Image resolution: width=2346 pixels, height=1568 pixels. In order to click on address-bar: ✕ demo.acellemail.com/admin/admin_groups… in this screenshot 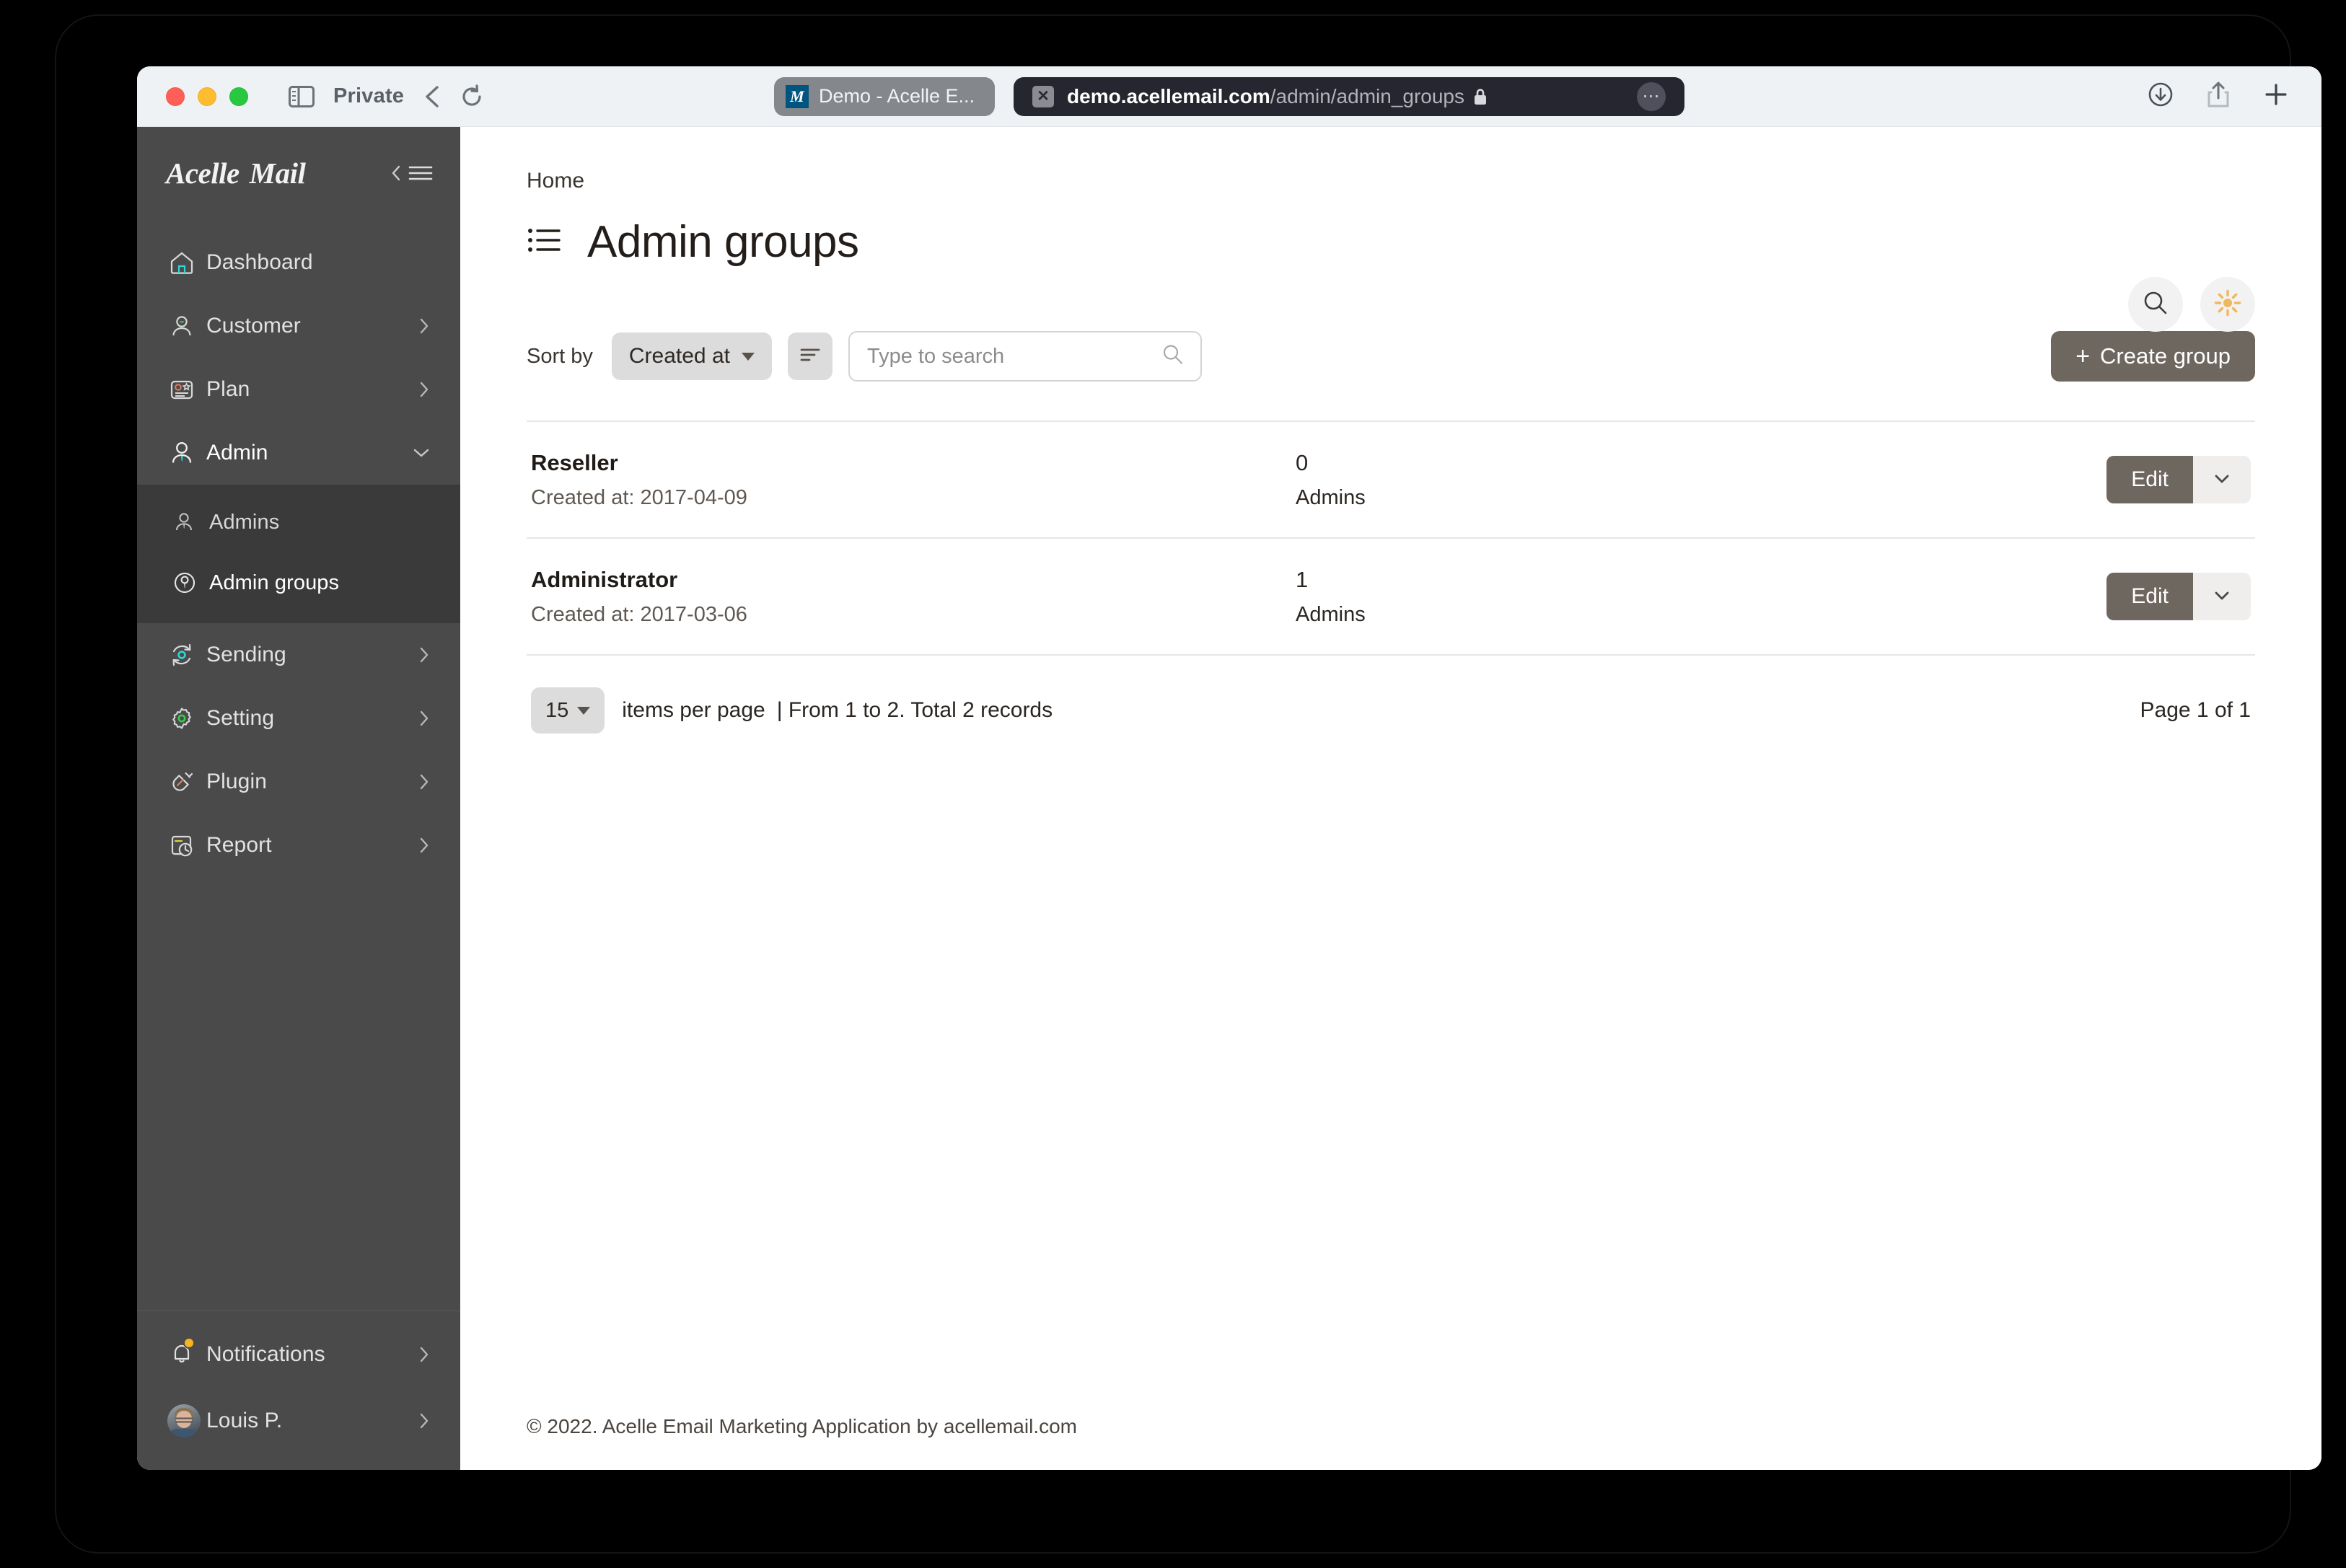, I will do `click(1349, 96)`.